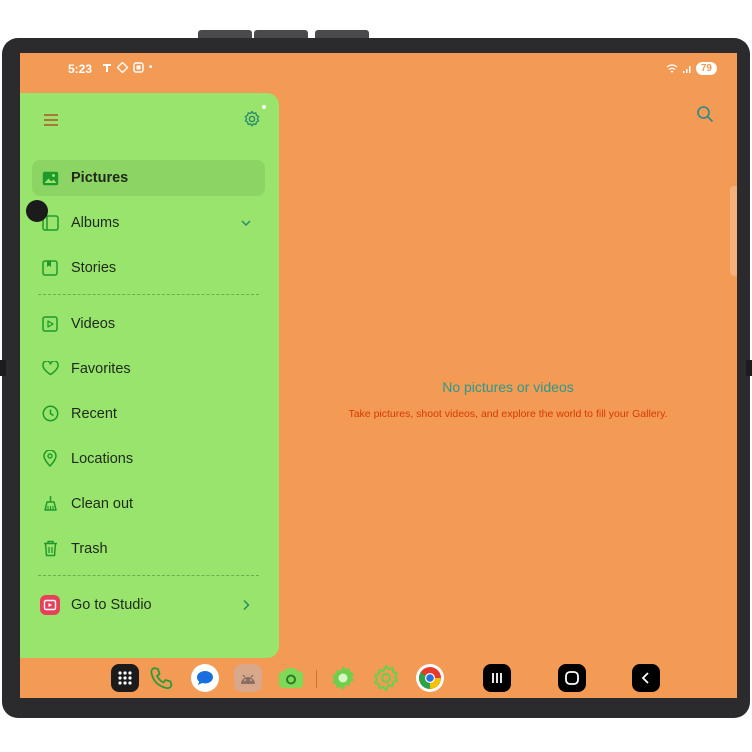 This screenshot has height=752, width=752. I want to click on settings-app, so click(343, 678).